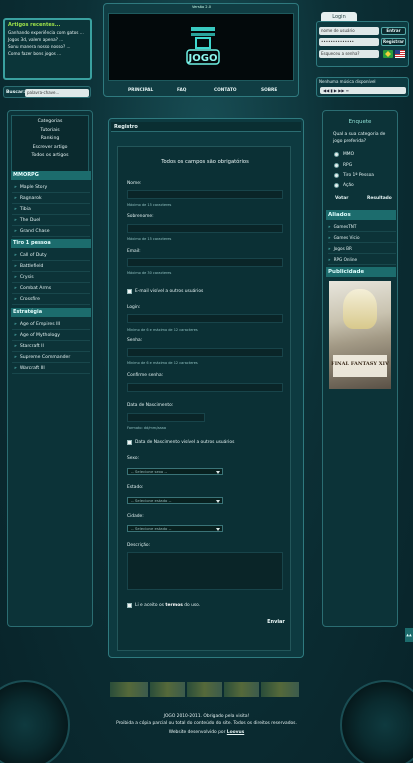 The height and width of the screenshot is (763, 413). What do you see at coordinates (129, 605) in the screenshot?
I see `terms-checkbox` at bounding box center [129, 605].